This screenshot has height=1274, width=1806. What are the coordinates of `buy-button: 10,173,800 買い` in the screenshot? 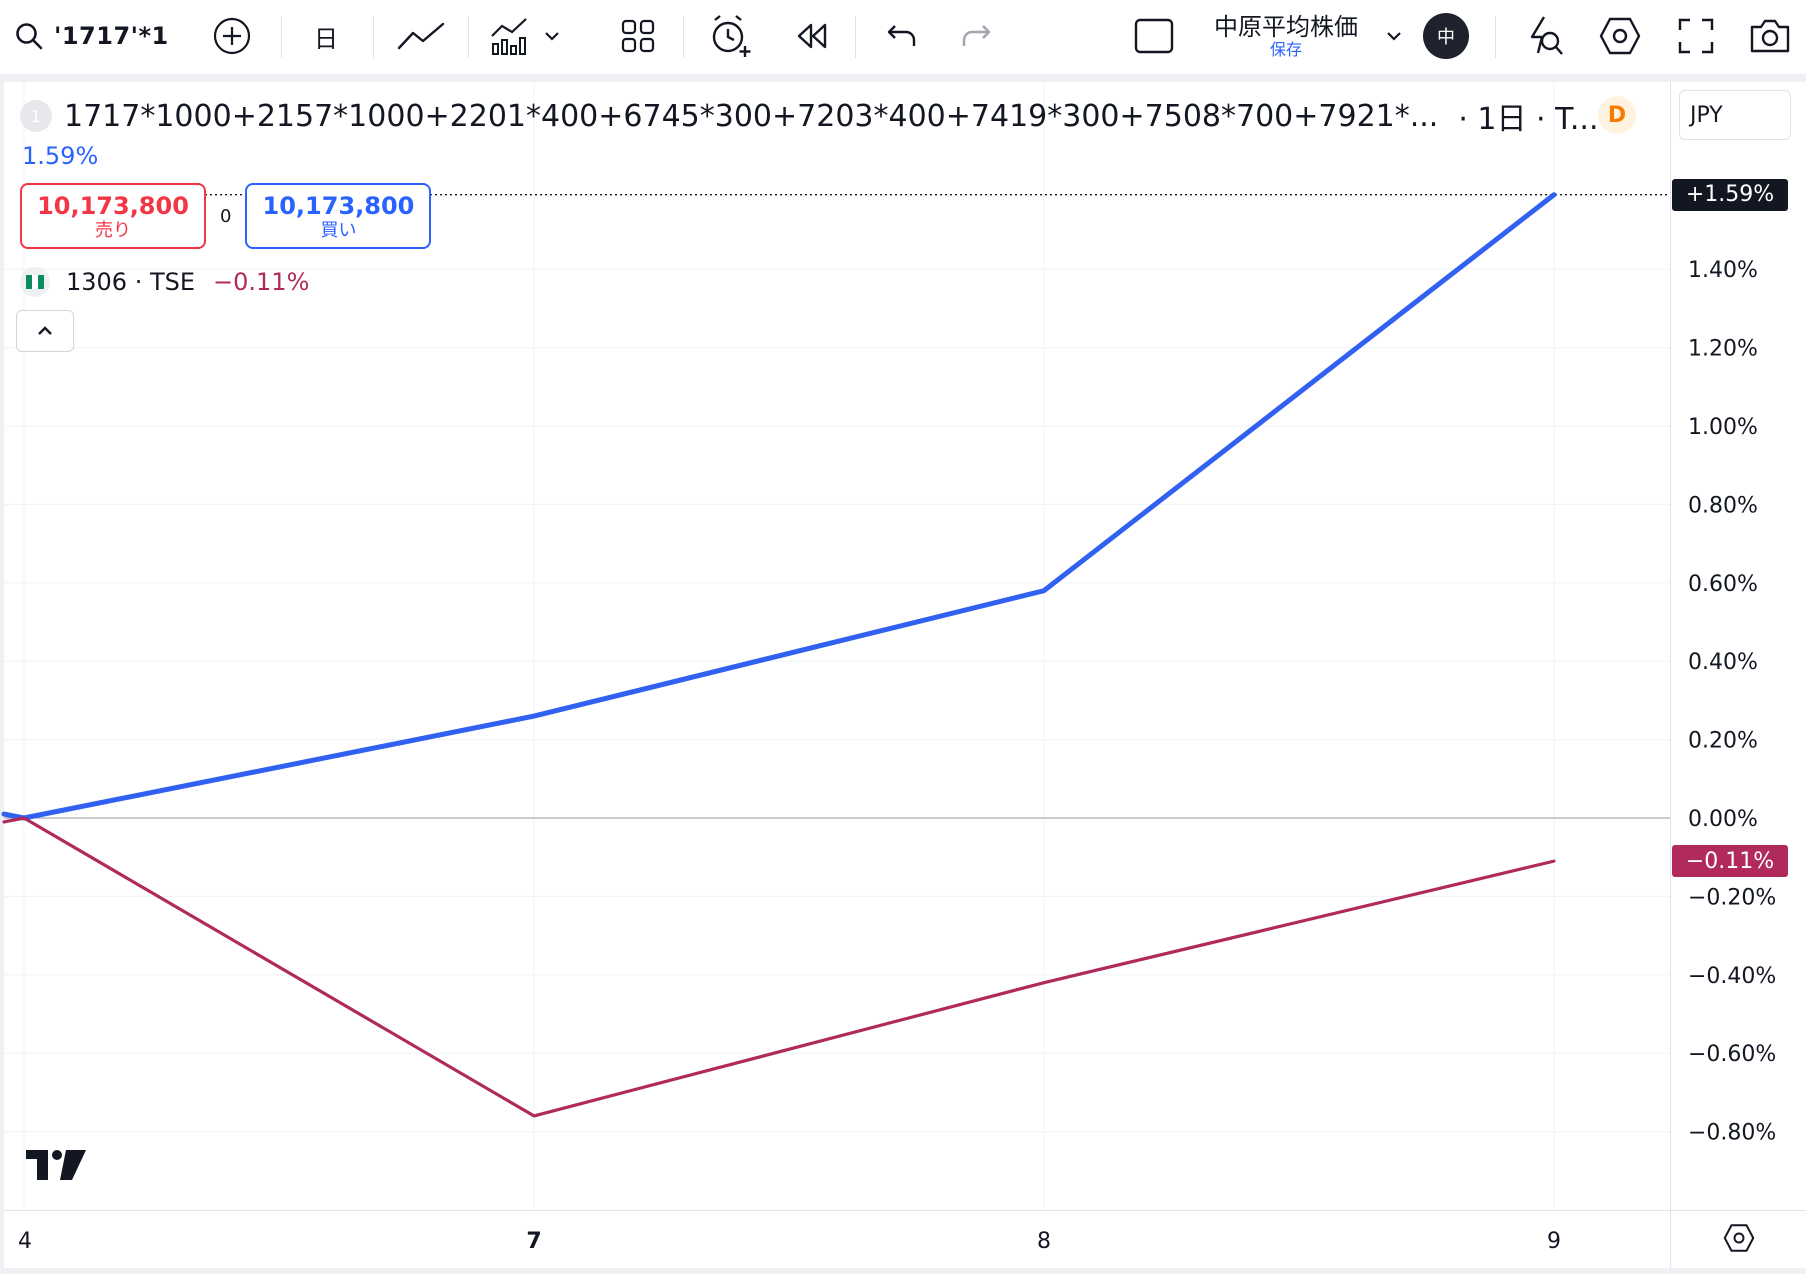 It's located at (338, 216).